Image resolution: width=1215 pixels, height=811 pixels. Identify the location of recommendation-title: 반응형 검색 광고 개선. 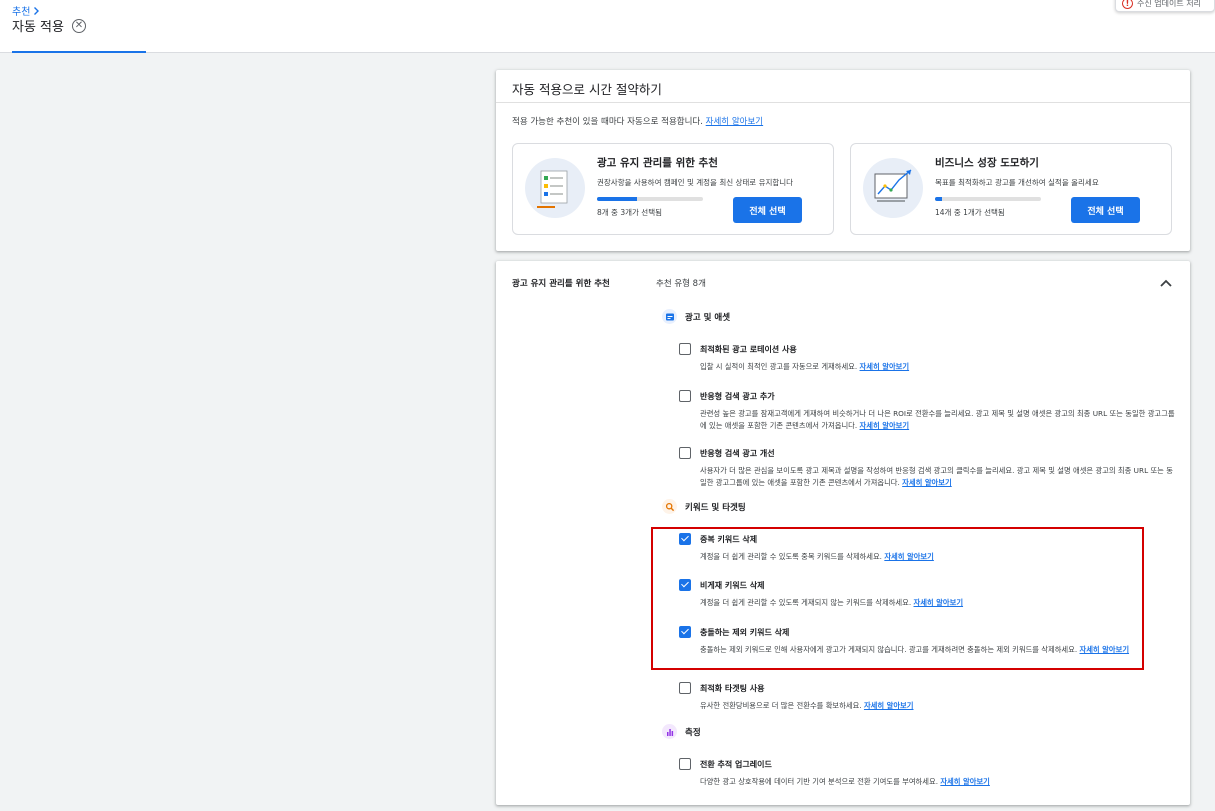
(737, 453).